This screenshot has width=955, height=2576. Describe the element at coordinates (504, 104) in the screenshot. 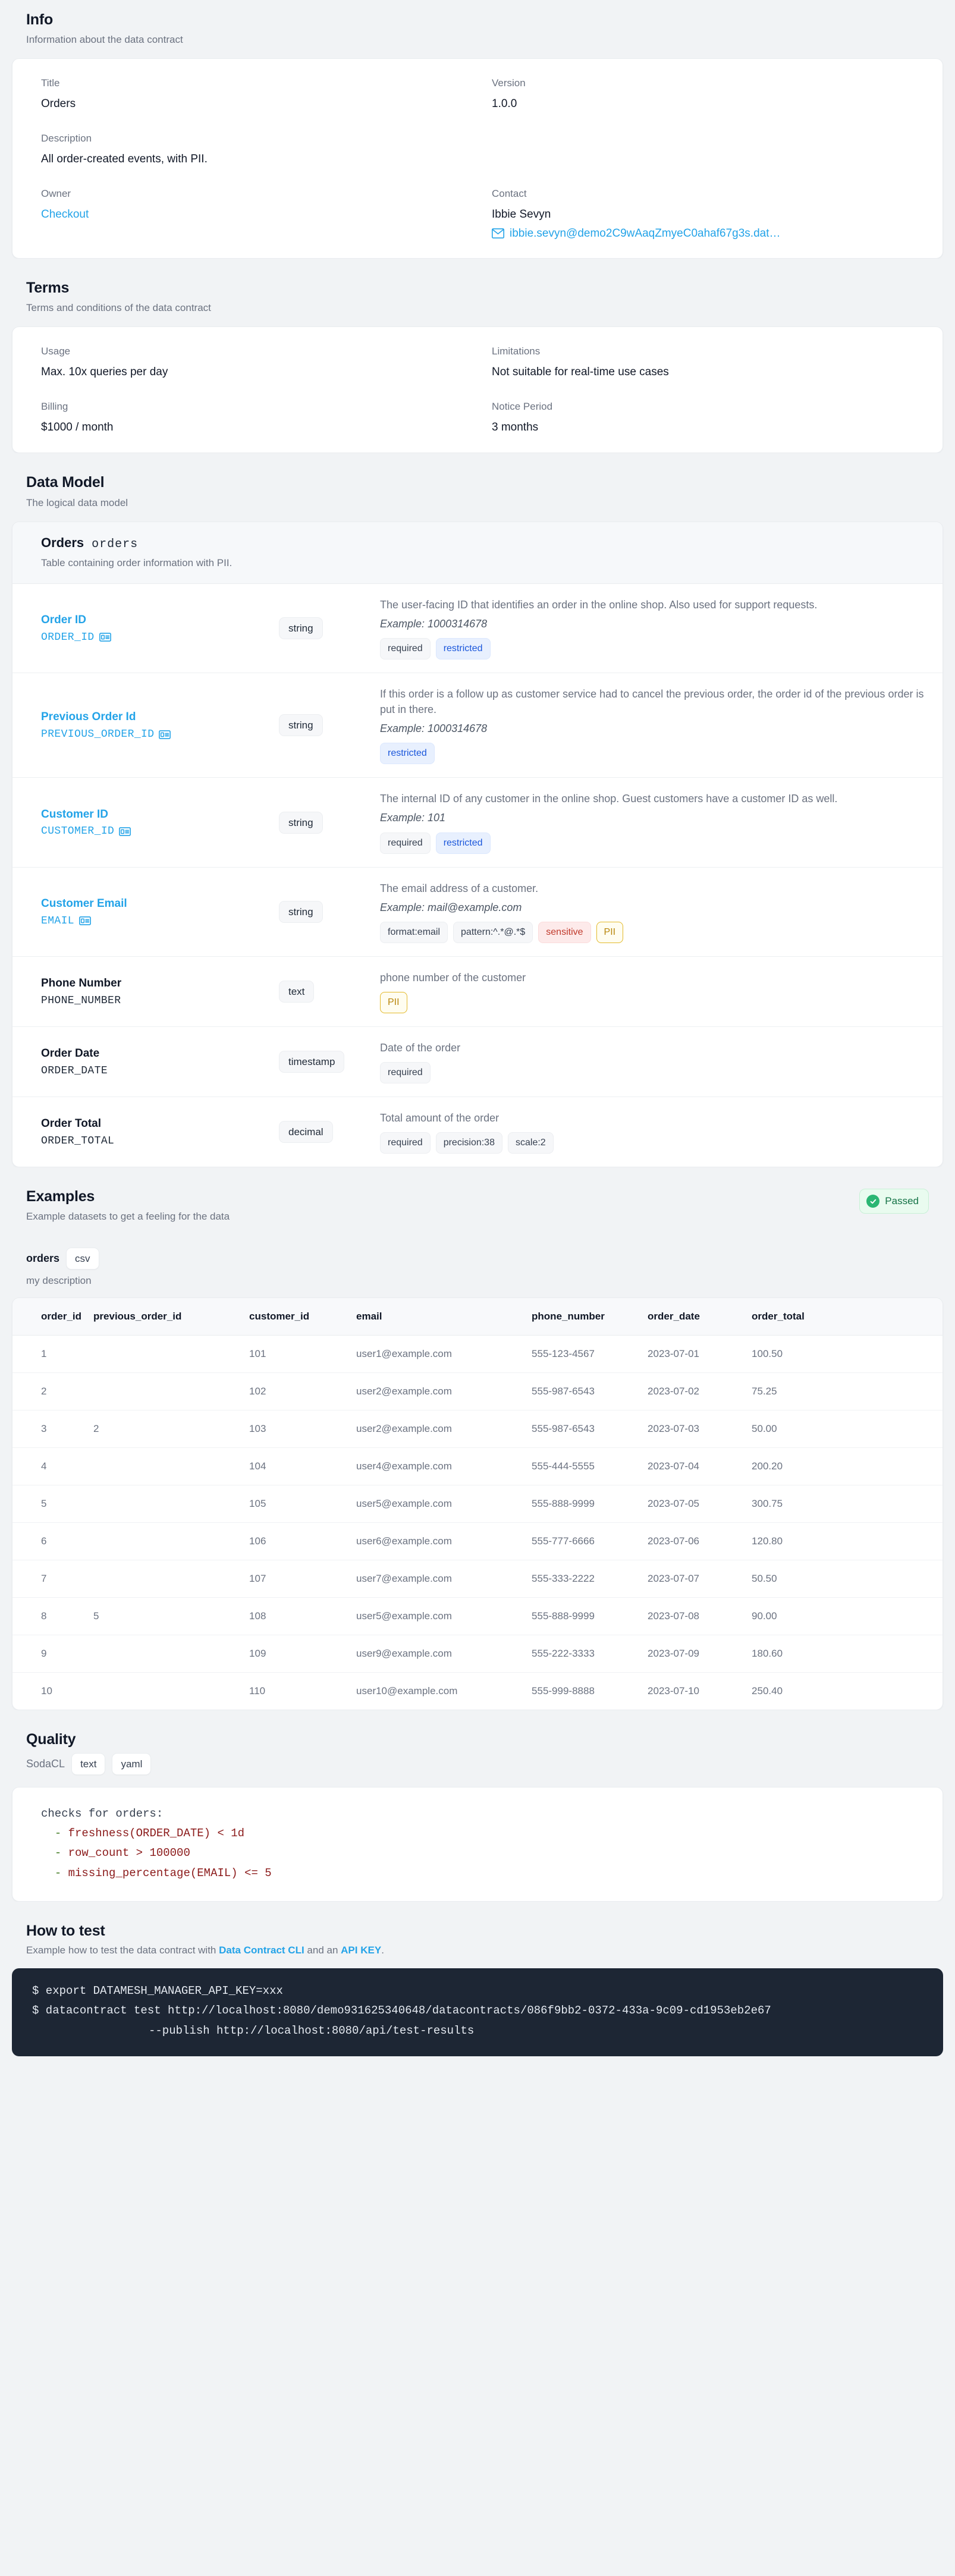

I see `version-value: 1.0.0` at that location.